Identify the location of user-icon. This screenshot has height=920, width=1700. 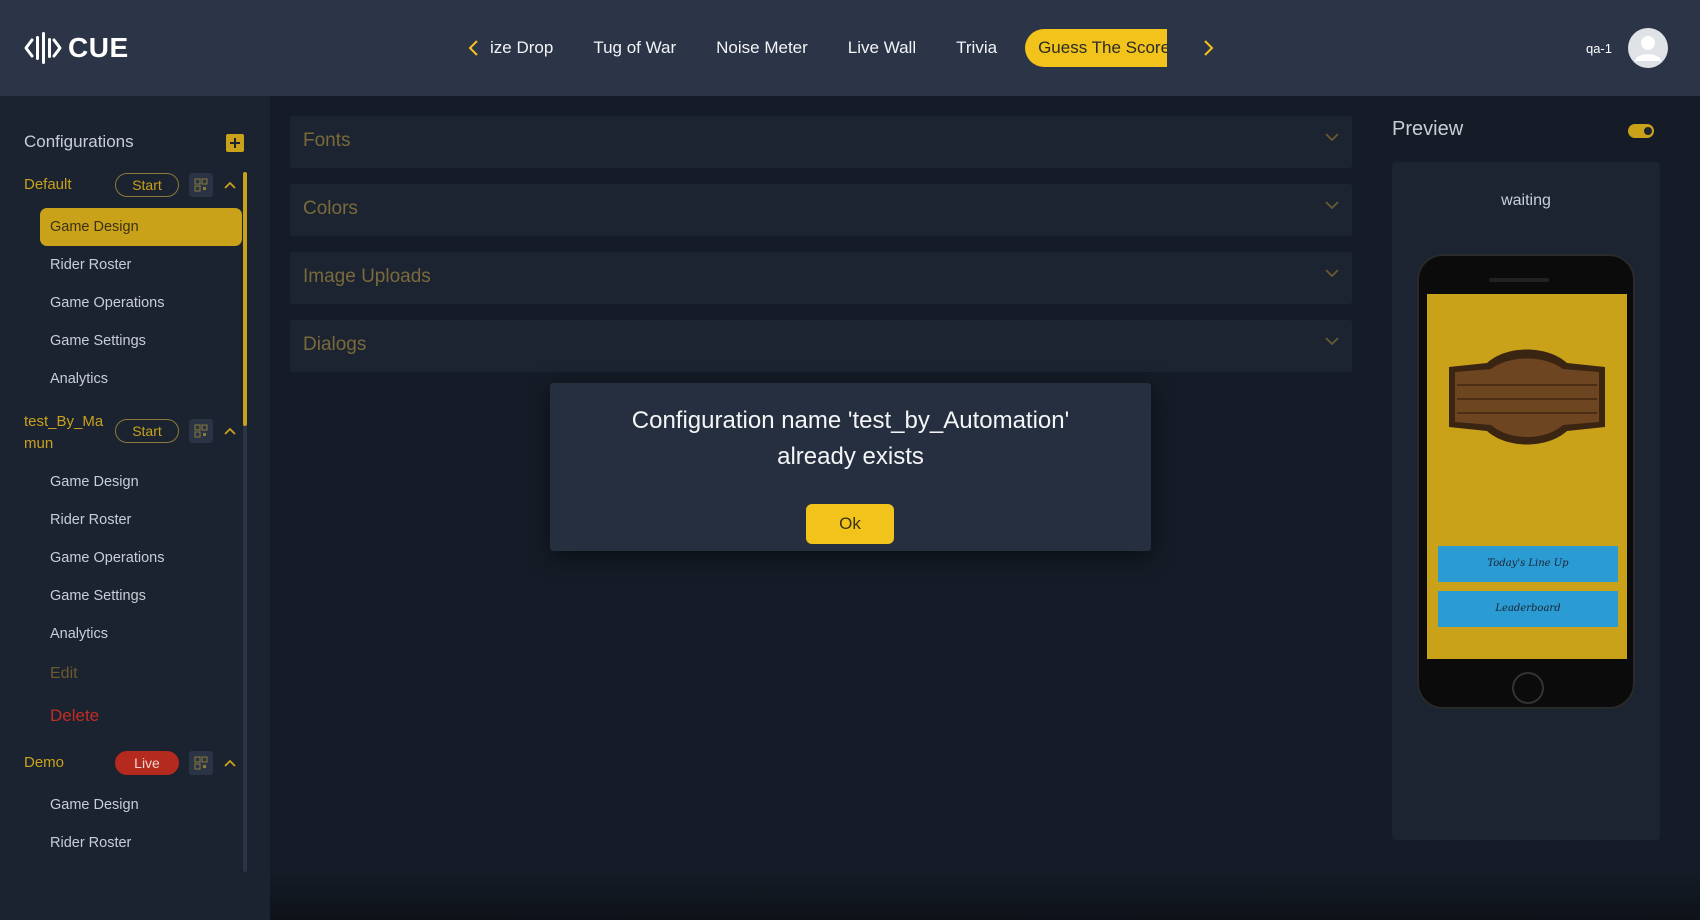
(1648, 48).